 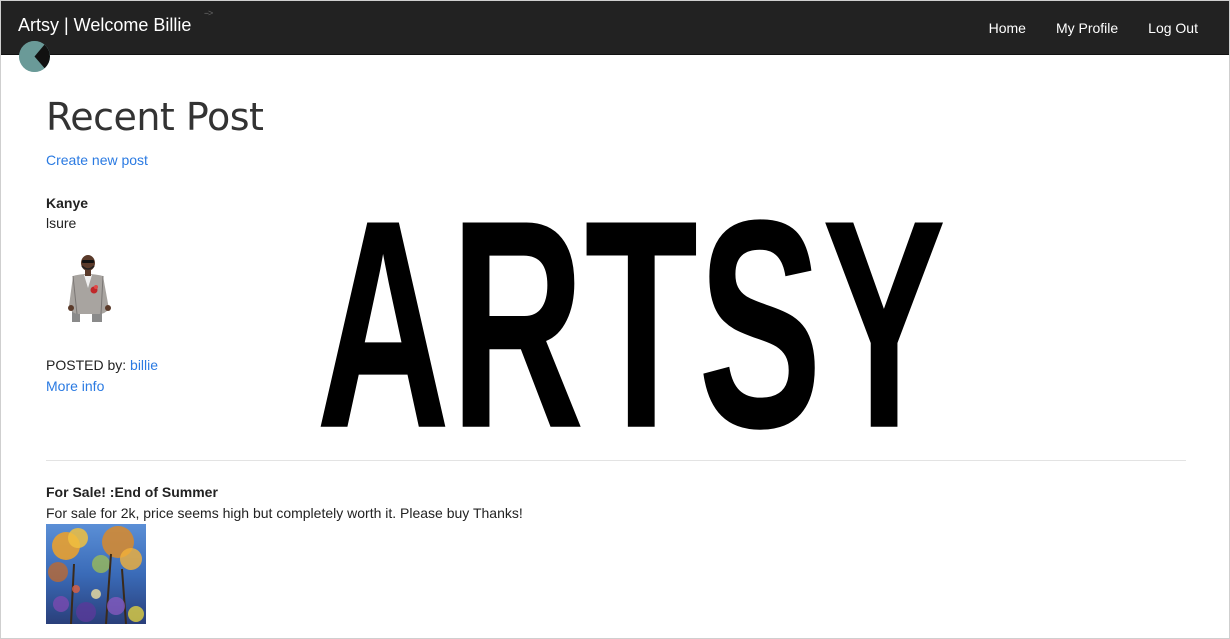 I want to click on posted-by-label: POSTED by:, so click(x=86, y=365).